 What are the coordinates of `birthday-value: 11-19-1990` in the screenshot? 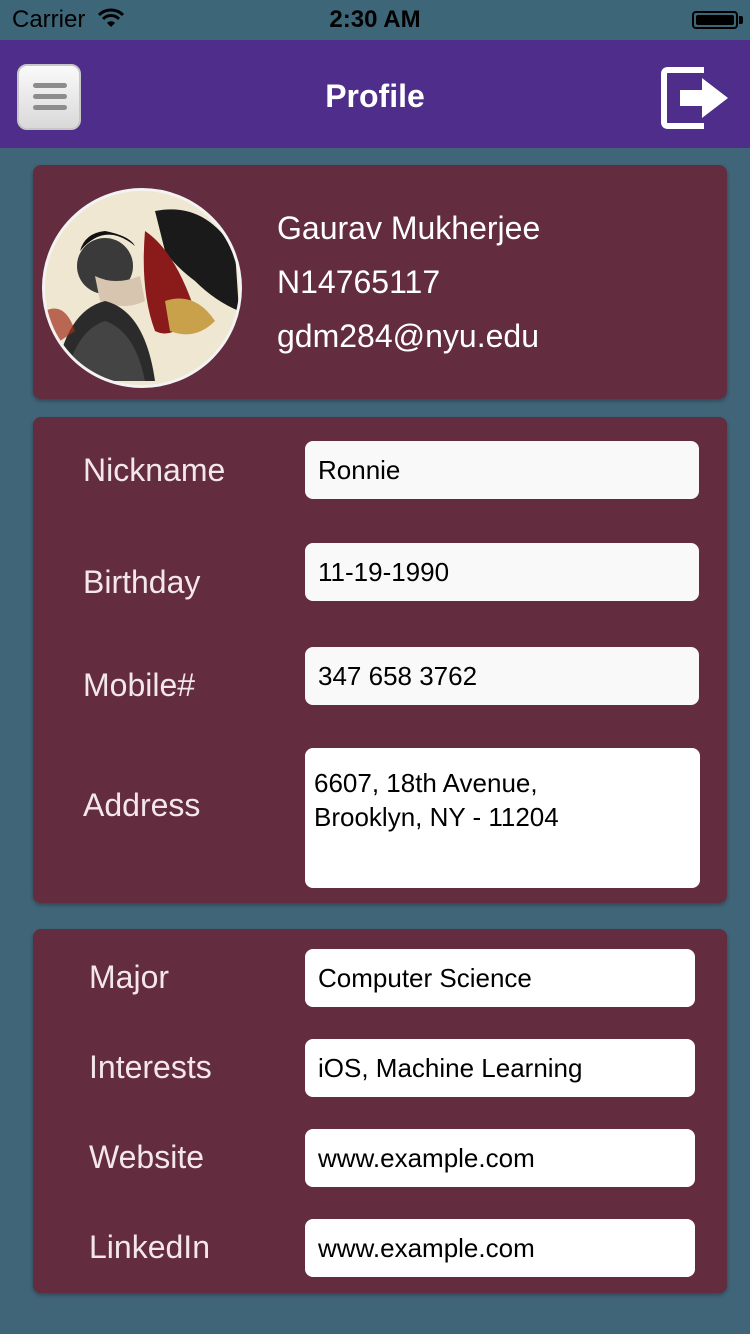 It's located at (384, 571).